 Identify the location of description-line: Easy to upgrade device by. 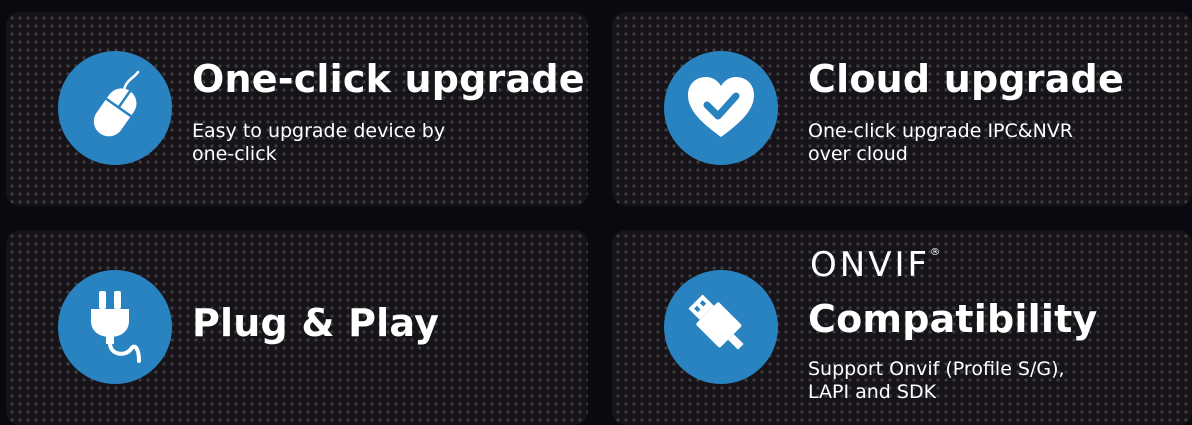
(319, 131).